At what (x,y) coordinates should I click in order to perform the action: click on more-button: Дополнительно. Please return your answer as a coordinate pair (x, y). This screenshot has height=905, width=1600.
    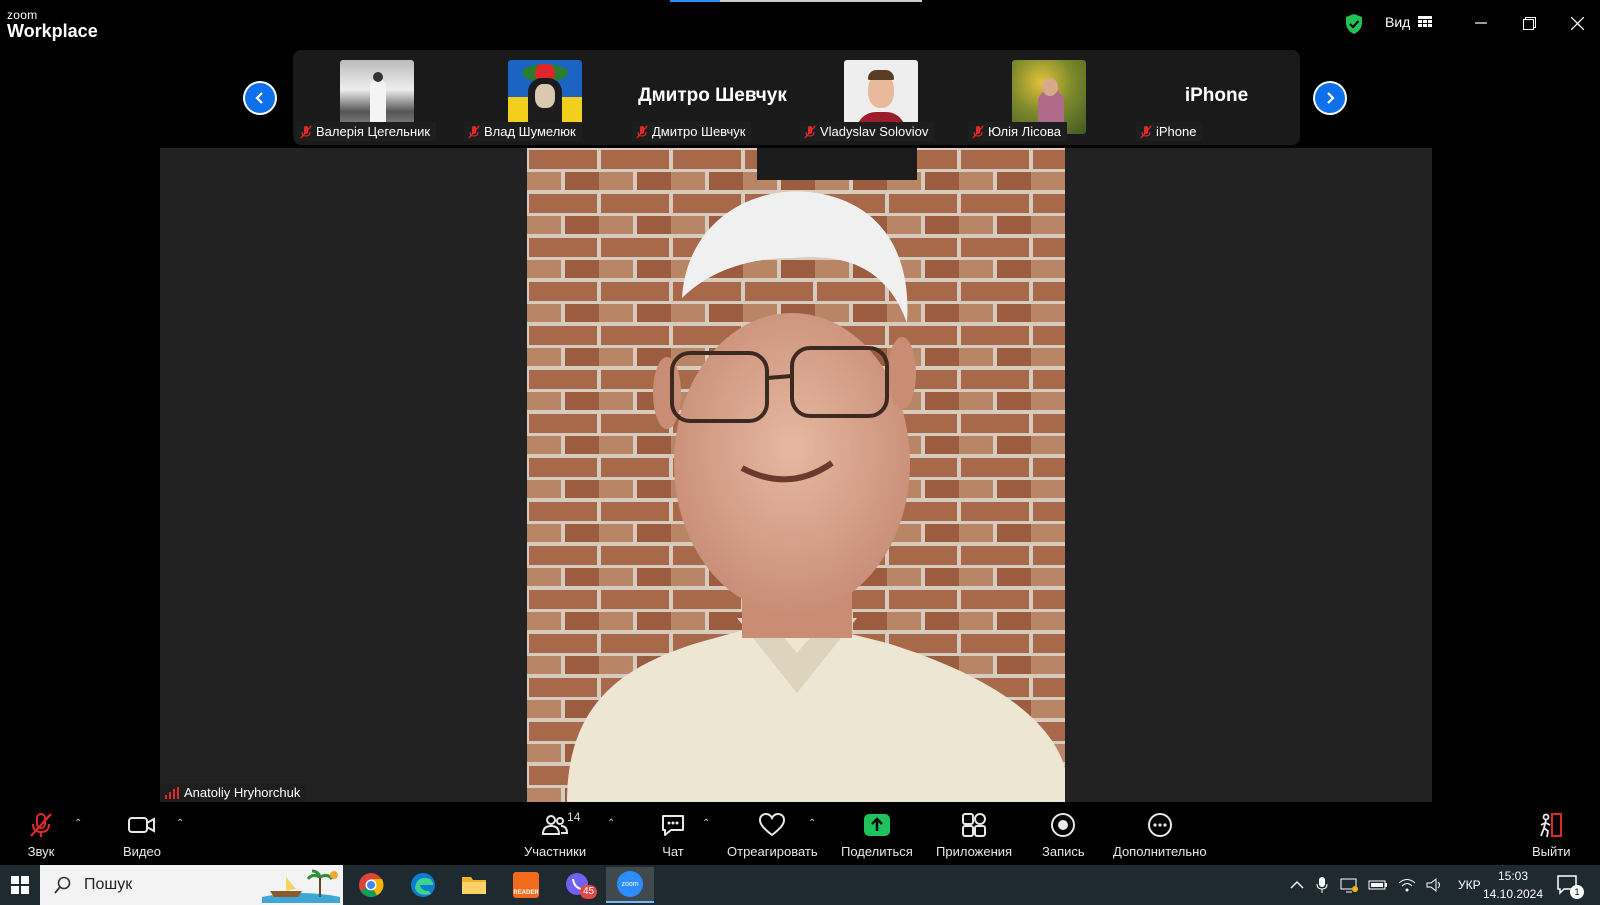
    Looking at the image, I should click on (1160, 834).